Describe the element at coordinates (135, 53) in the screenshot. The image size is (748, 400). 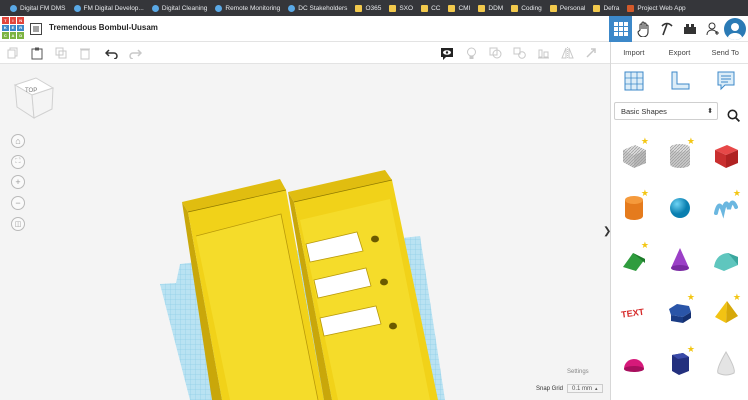
I see `redo-button` at that location.